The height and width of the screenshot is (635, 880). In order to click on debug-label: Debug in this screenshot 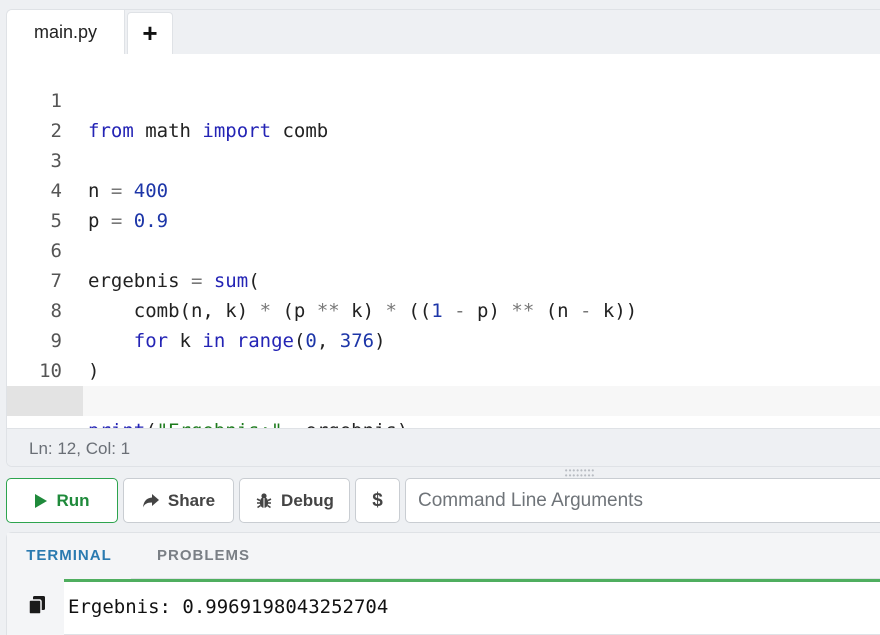, I will do `click(307, 500)`.